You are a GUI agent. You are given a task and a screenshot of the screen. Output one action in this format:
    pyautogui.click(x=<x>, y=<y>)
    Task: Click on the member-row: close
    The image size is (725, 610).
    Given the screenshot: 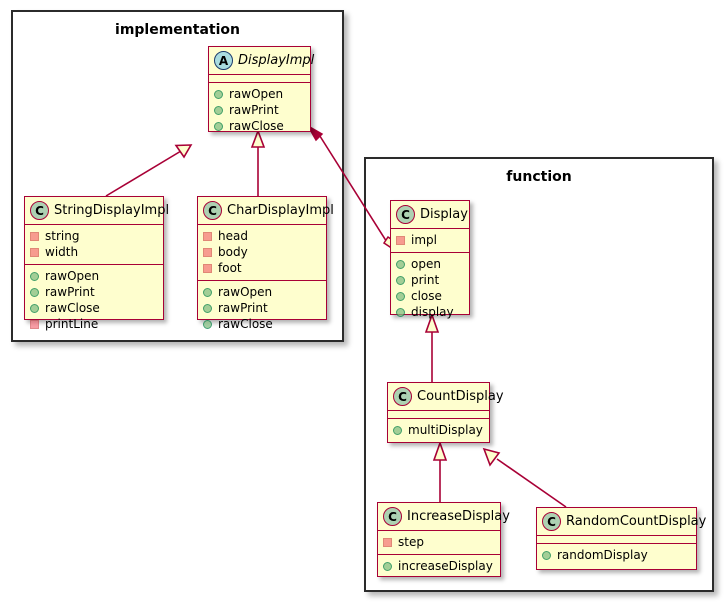 What is the action you would take?
    pyautogui.click(x=430, y=296)
    